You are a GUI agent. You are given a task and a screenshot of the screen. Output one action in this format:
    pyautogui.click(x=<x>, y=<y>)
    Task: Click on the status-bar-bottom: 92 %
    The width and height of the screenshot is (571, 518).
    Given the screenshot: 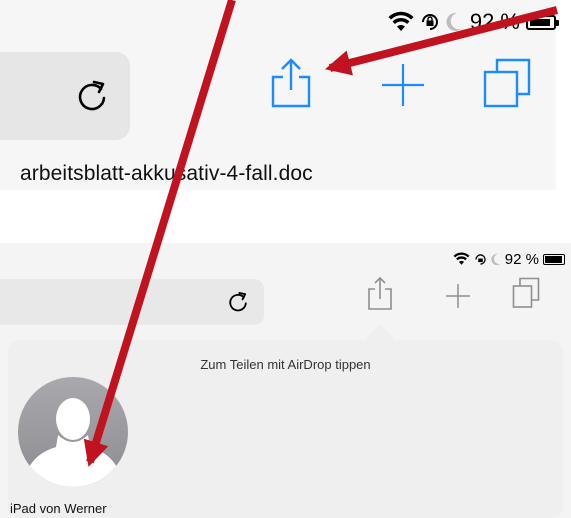 What is the action you would take?
    pyautogui.click(x=509, y=259)
    